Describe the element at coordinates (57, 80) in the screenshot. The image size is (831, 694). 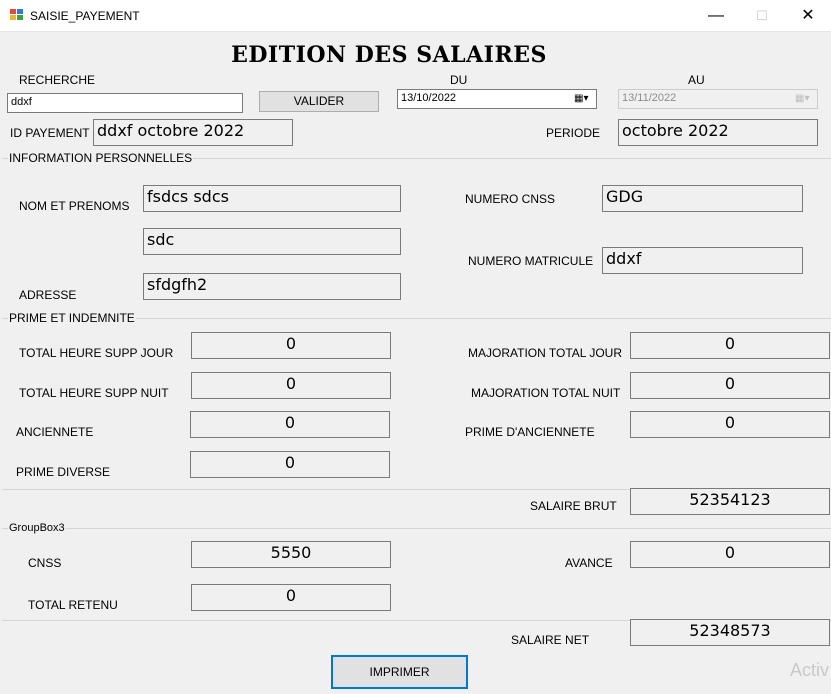
I see `search-label: RECHERCHE` at that location.